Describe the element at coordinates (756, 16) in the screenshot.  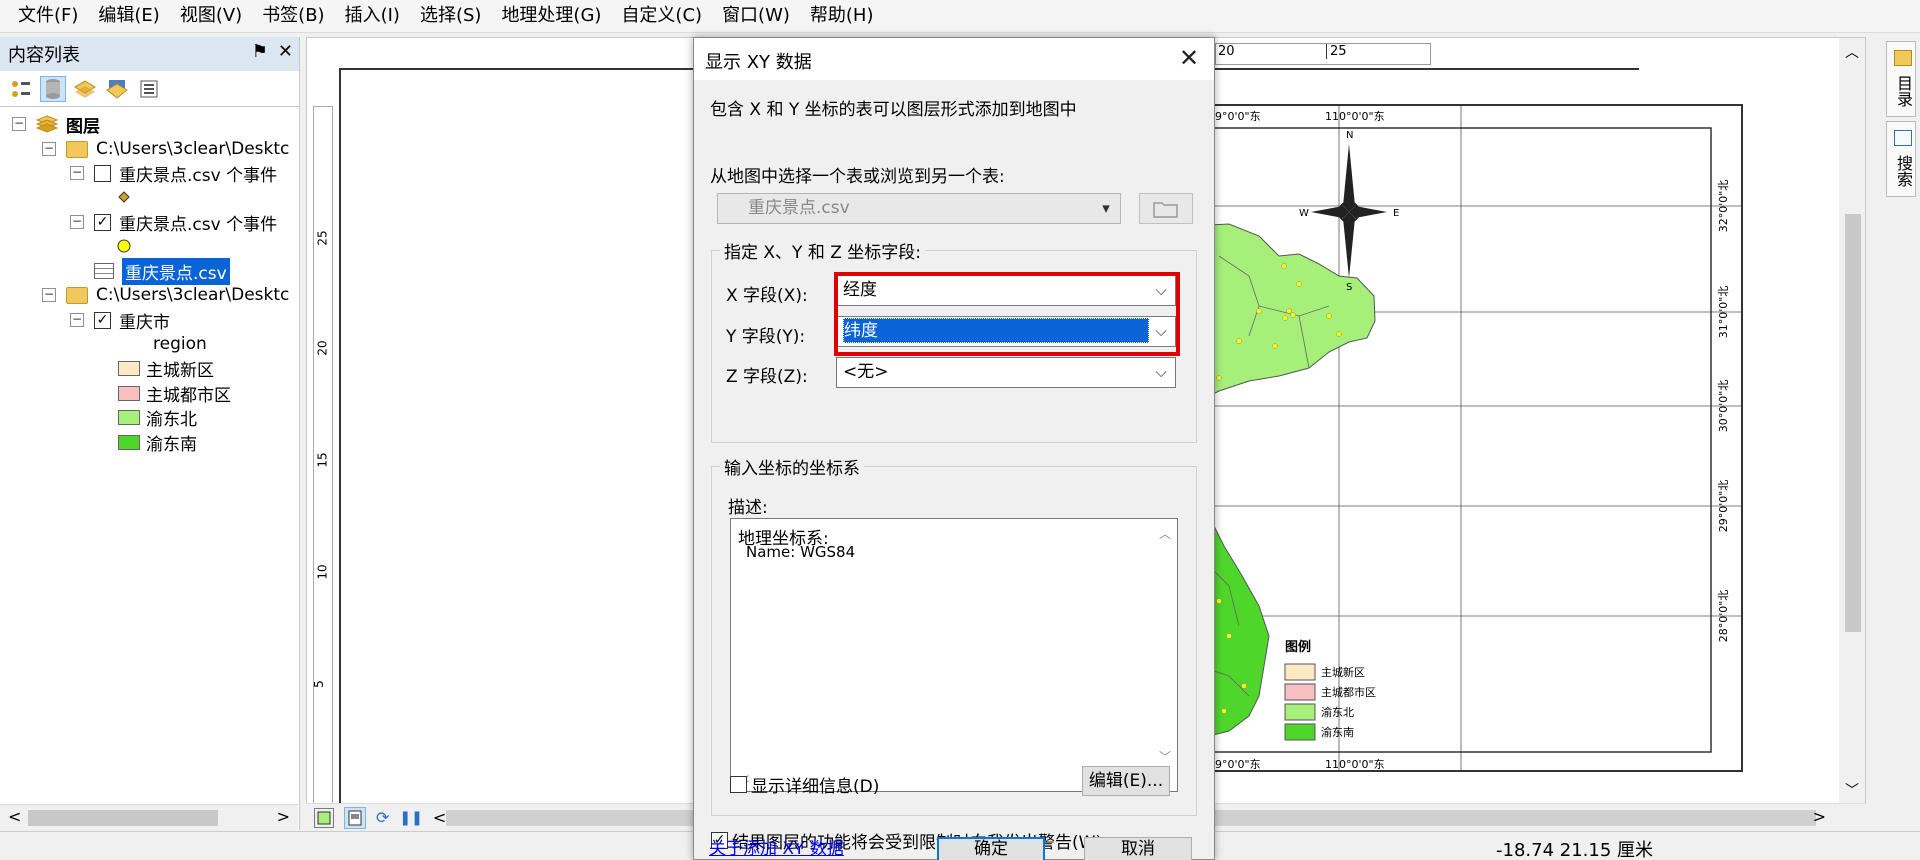
I see `menu-windows: 窗口(W)` at that location.